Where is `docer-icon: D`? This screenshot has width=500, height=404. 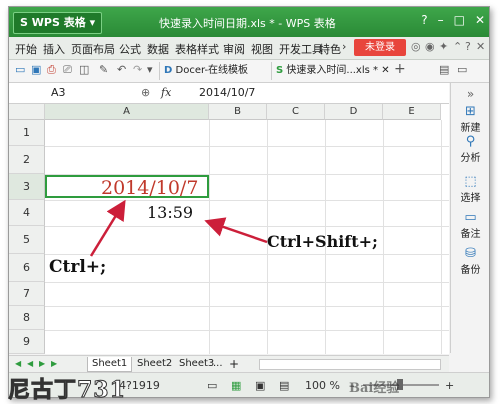
docer-icon: D is located at coordinates (168, 70).